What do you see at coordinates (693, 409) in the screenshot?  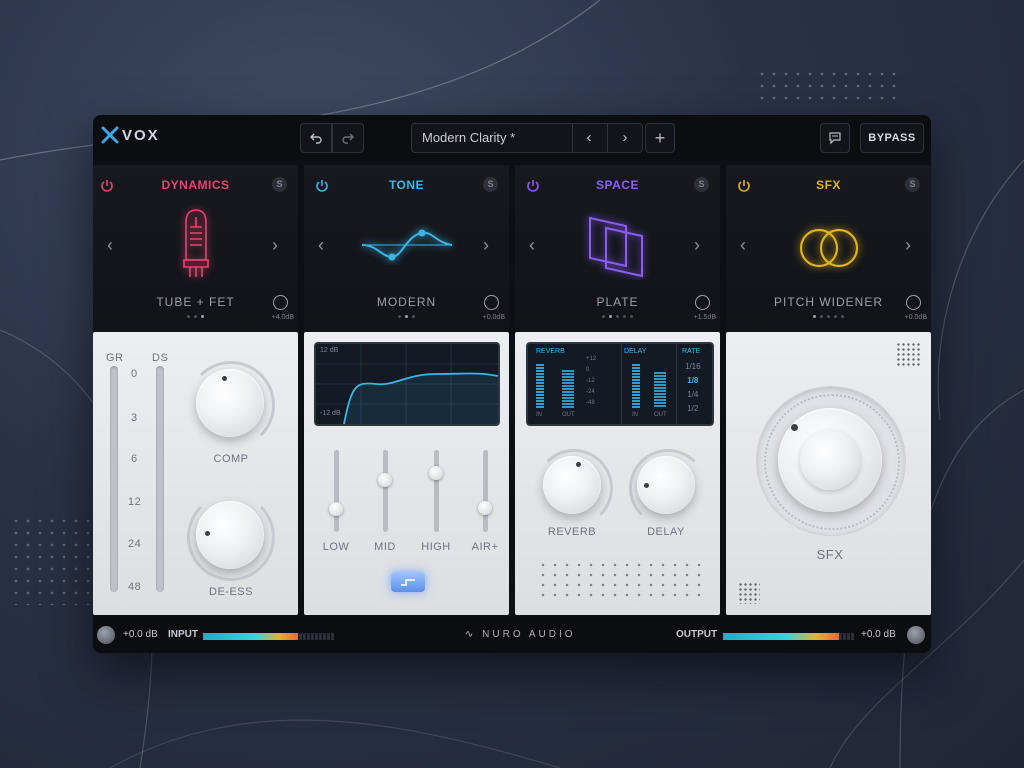 I see `rate-option: 1/2` at bounding box center [693, 409].